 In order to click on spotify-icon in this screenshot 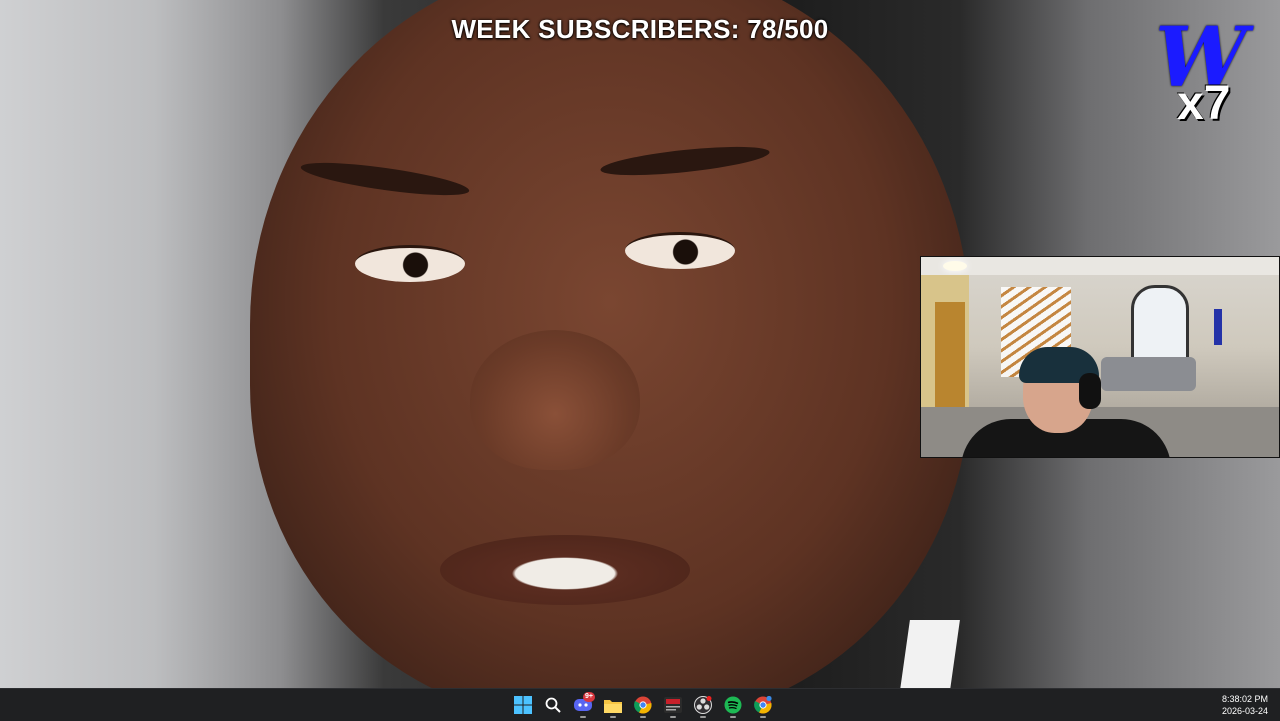, I will do `click(733, 705)`.